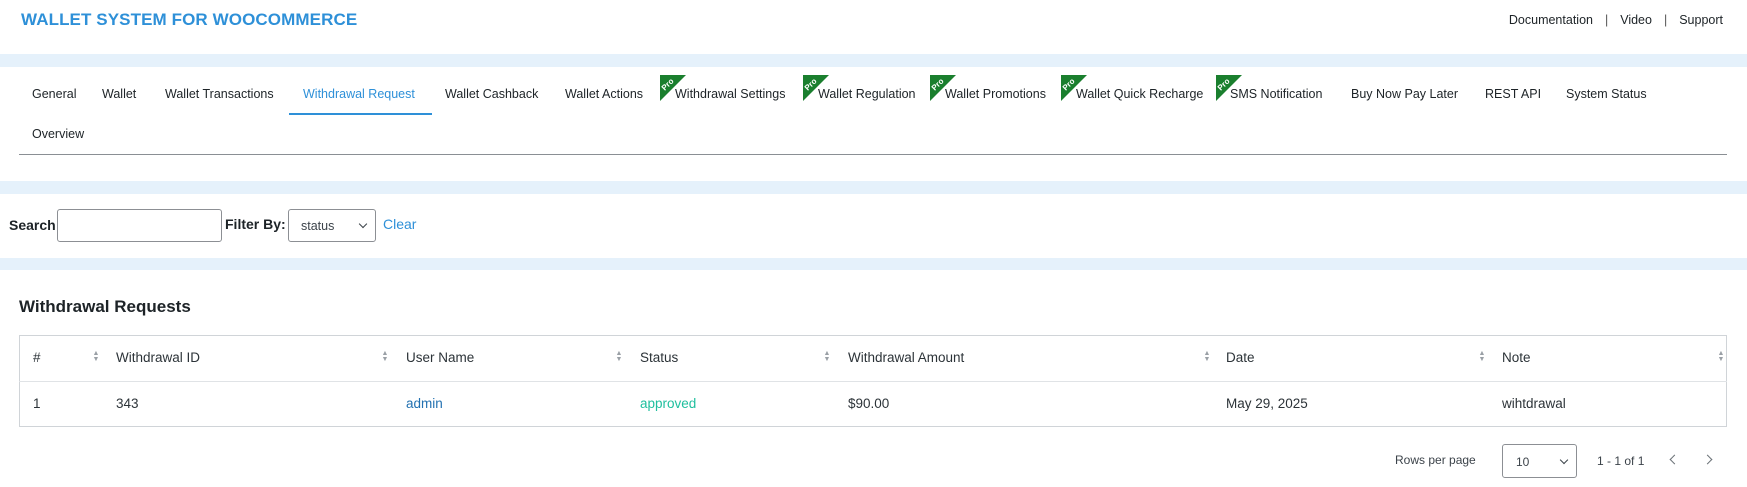  What do you see at coordinates (1551, 20) in the screenshot?
I see `documentation-link: Documentation` at bounding box center [1551, 20].